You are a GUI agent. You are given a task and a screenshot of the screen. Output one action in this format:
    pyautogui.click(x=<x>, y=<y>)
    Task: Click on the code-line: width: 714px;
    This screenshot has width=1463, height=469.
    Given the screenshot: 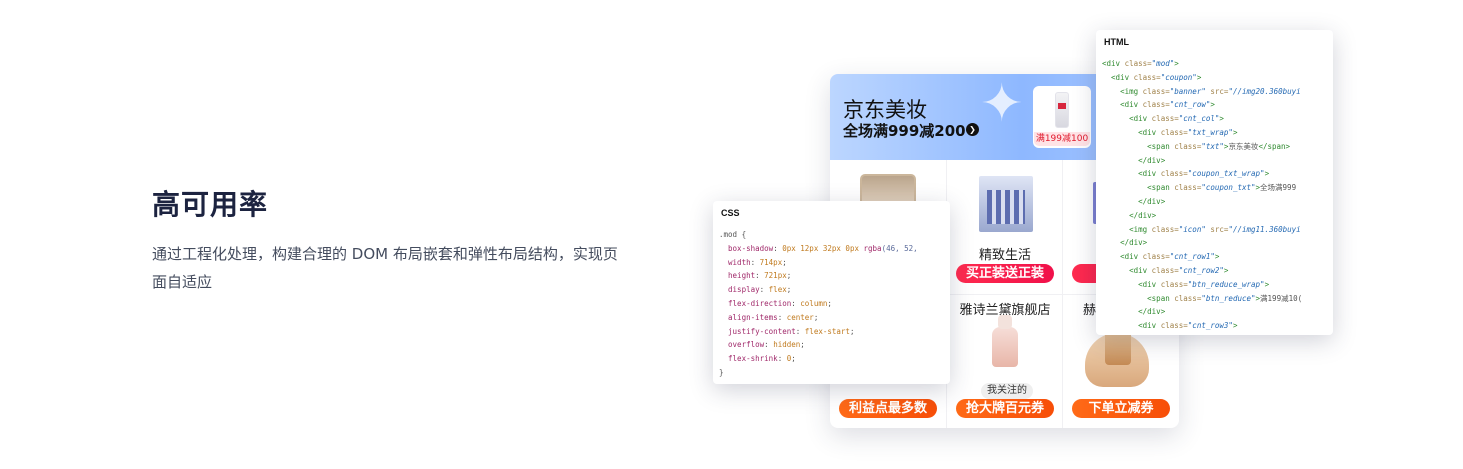 What is the action you would take?
    pyautogui.click(x=818, y=263)
    